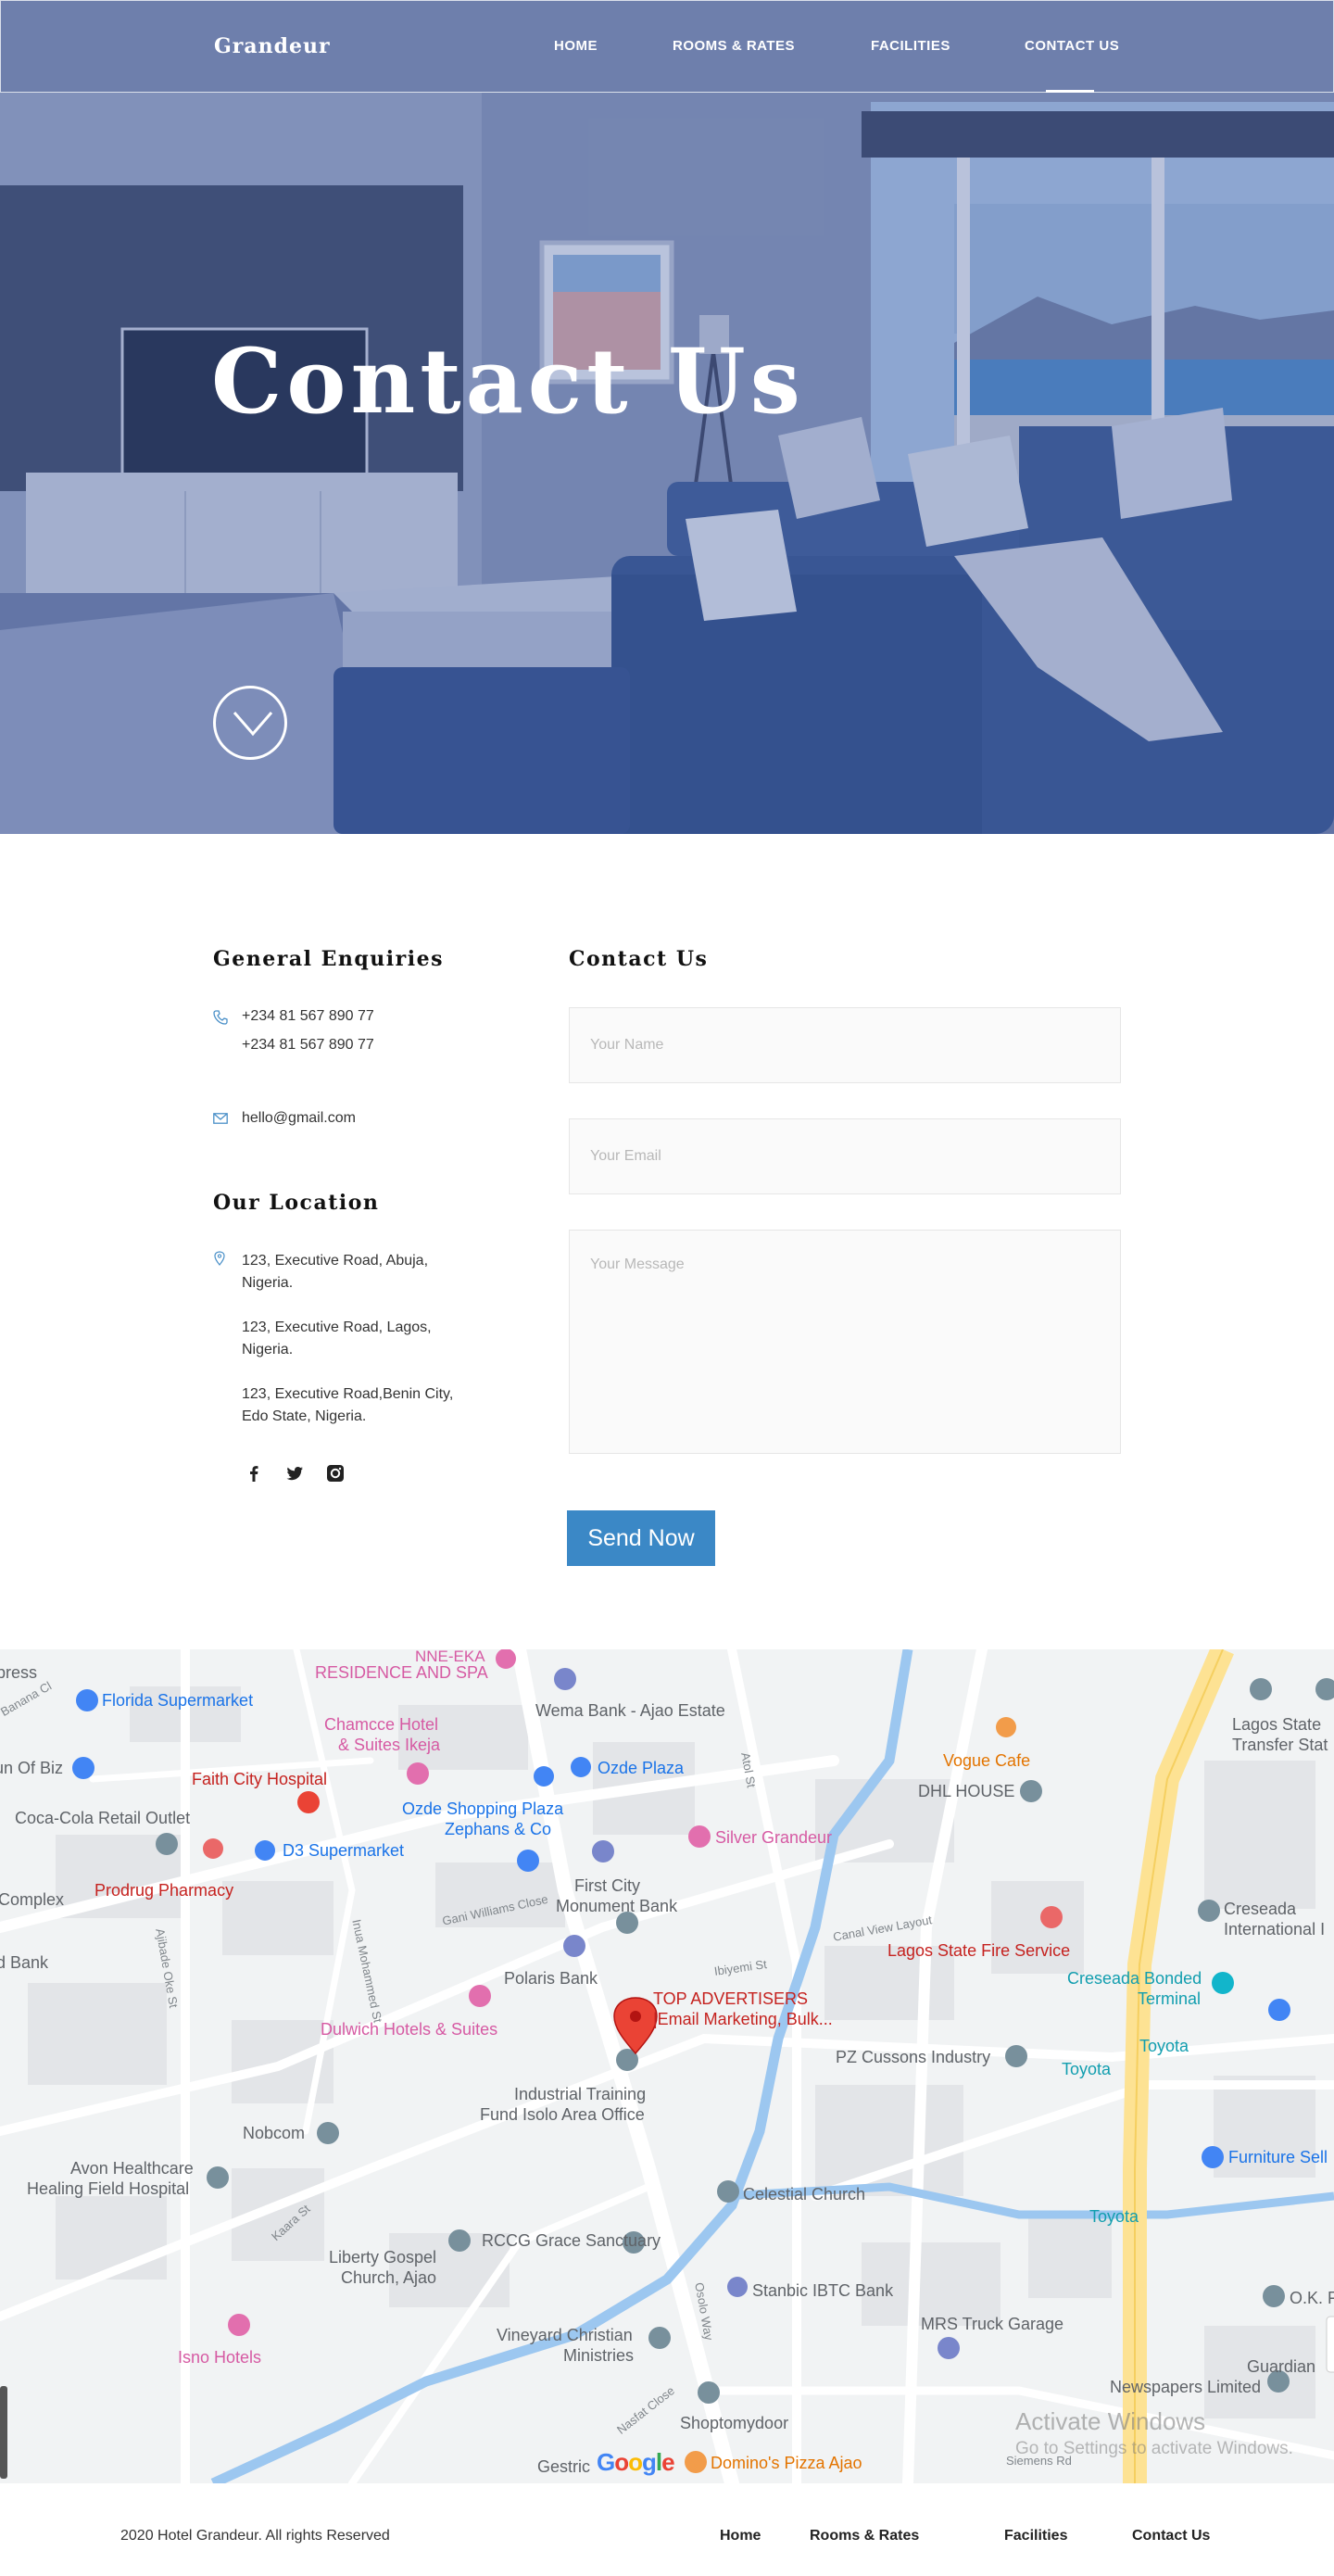 The image size is (1334, 2576). I want to click on send-now-button: Send Now, so click(641, 1538).